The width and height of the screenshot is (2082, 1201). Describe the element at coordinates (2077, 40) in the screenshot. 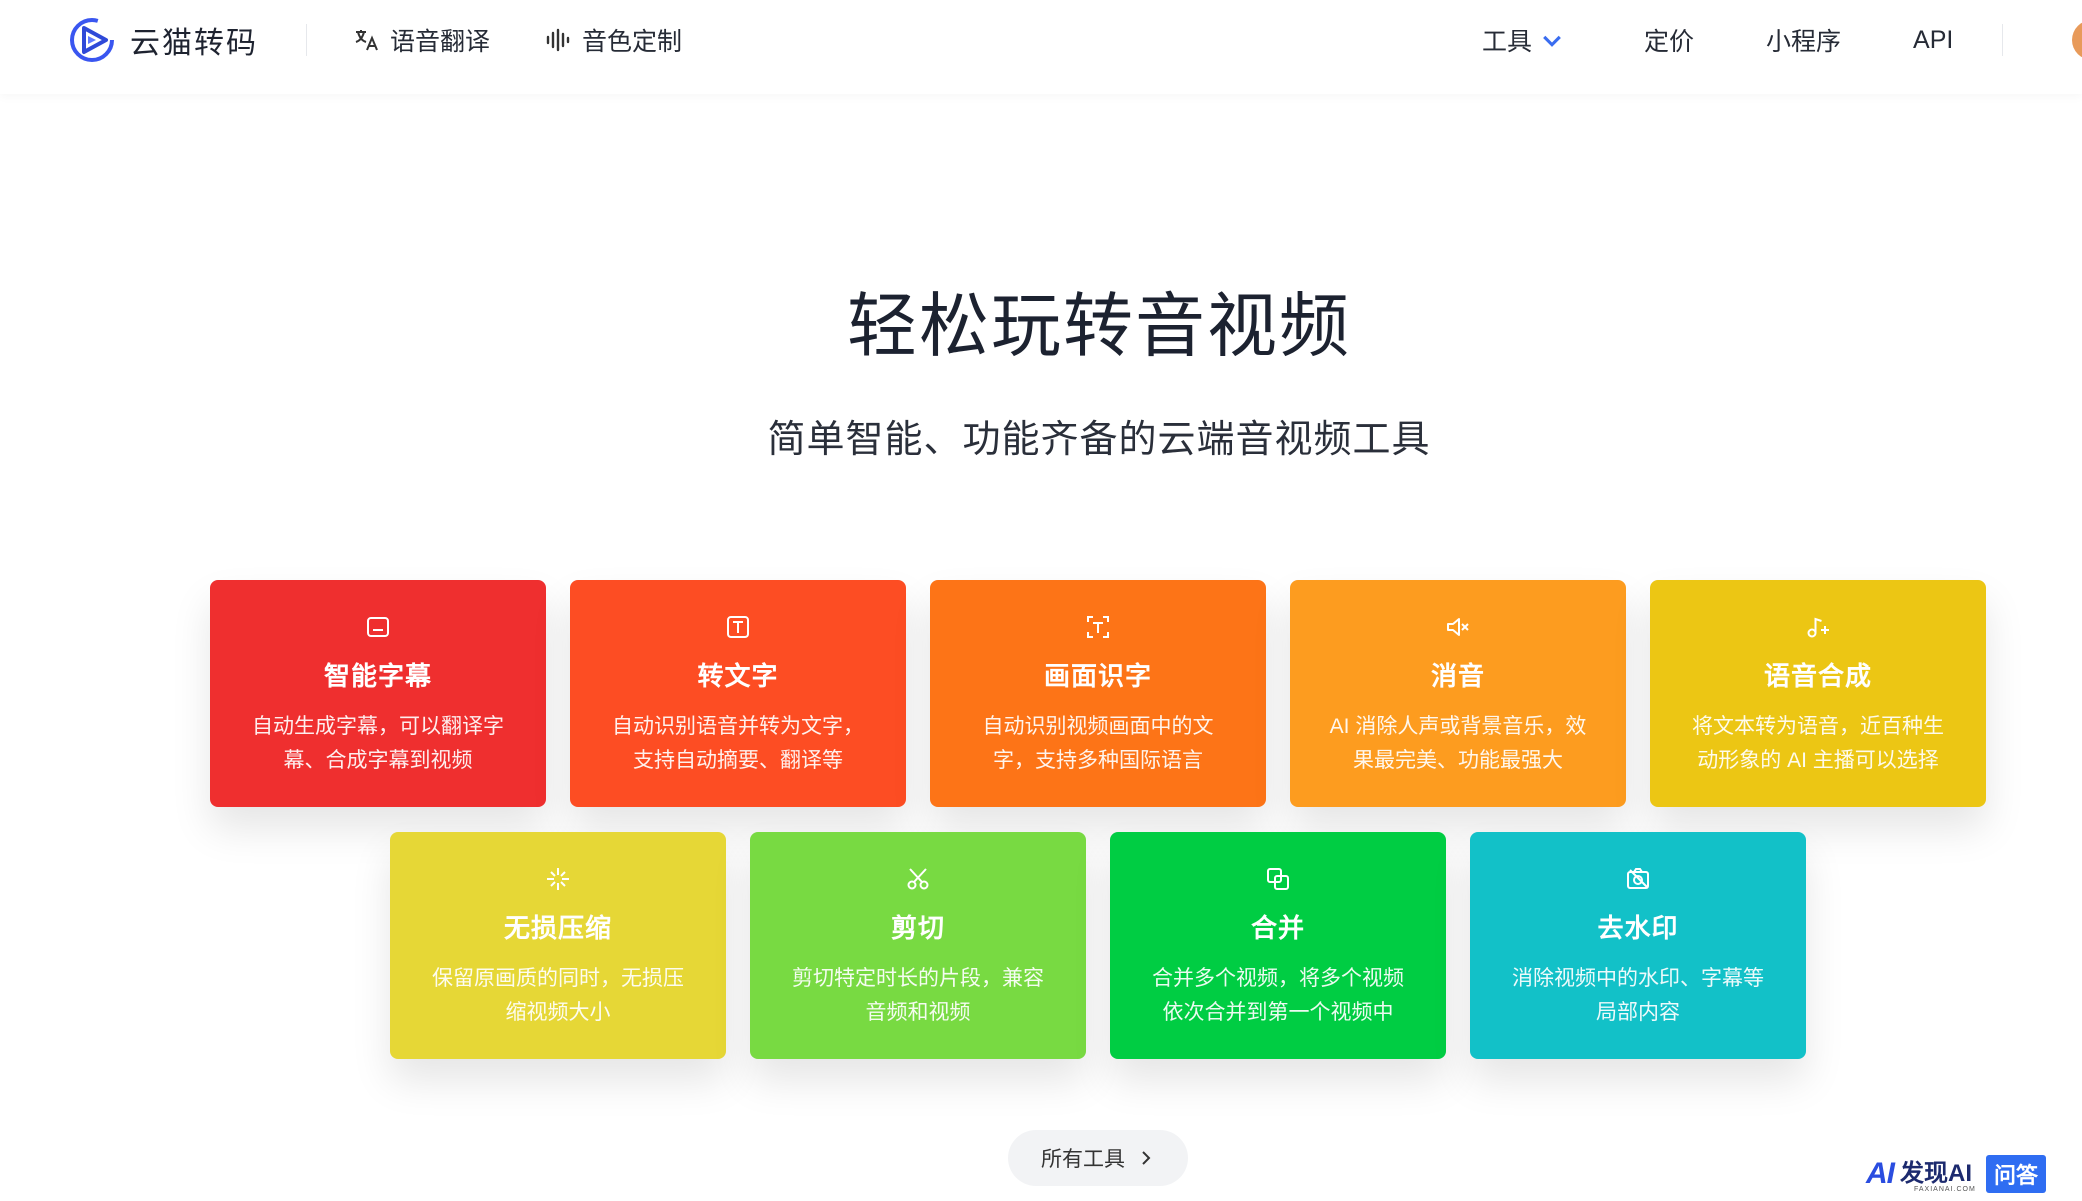

I see `user-avatar` at that location.